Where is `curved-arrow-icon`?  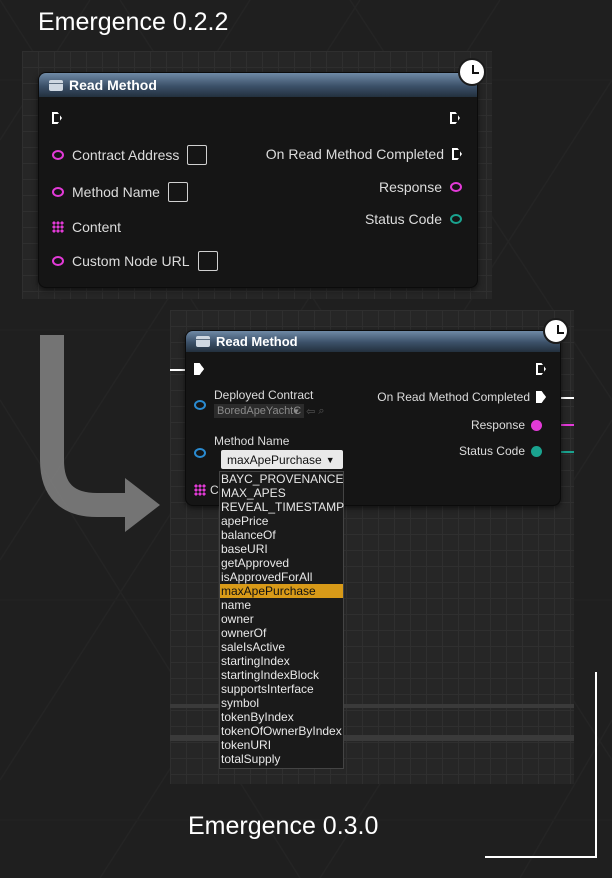 curved-arrow-icon is located at coordinates (100, 433).